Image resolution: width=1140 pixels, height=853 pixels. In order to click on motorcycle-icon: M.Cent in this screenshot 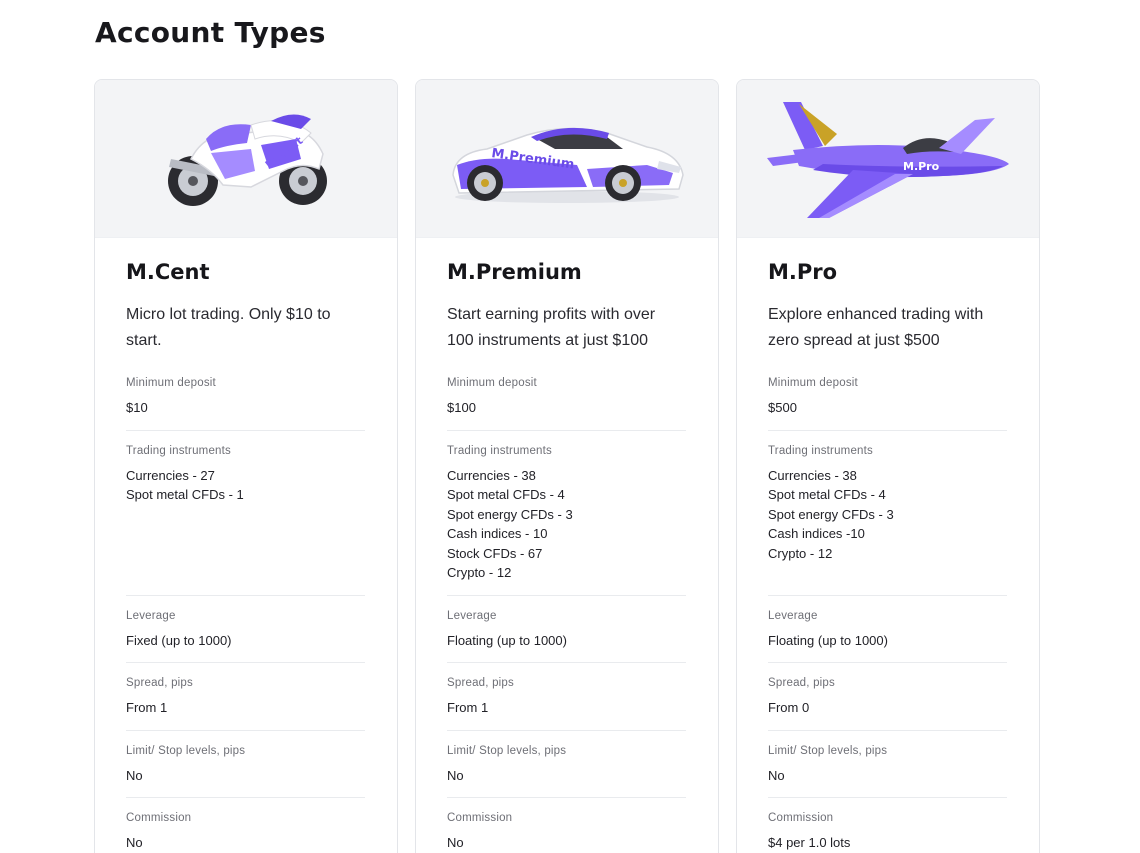, I will do `click(247, 159)`.